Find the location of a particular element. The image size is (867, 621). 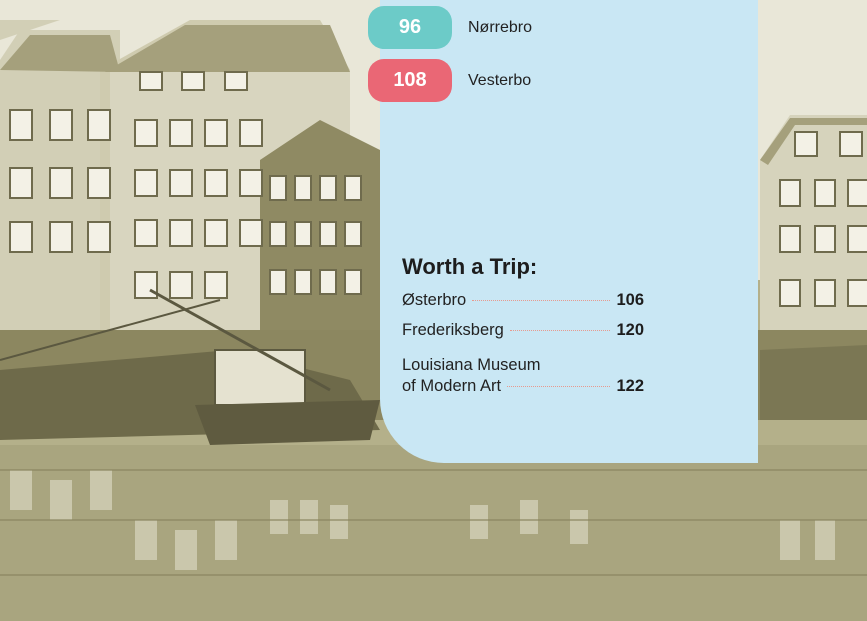

toc-entry-norrebro: 96 Nørrebro is located at coordinates (450, 27).